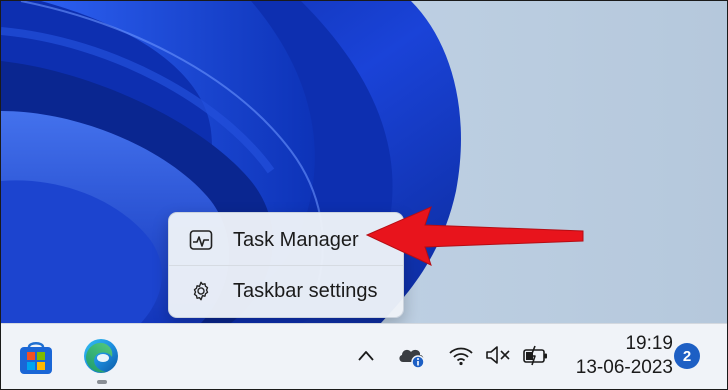  Describe the element at coordinates (201, 291) in the screenshot. I see `gear-icon` at that location.